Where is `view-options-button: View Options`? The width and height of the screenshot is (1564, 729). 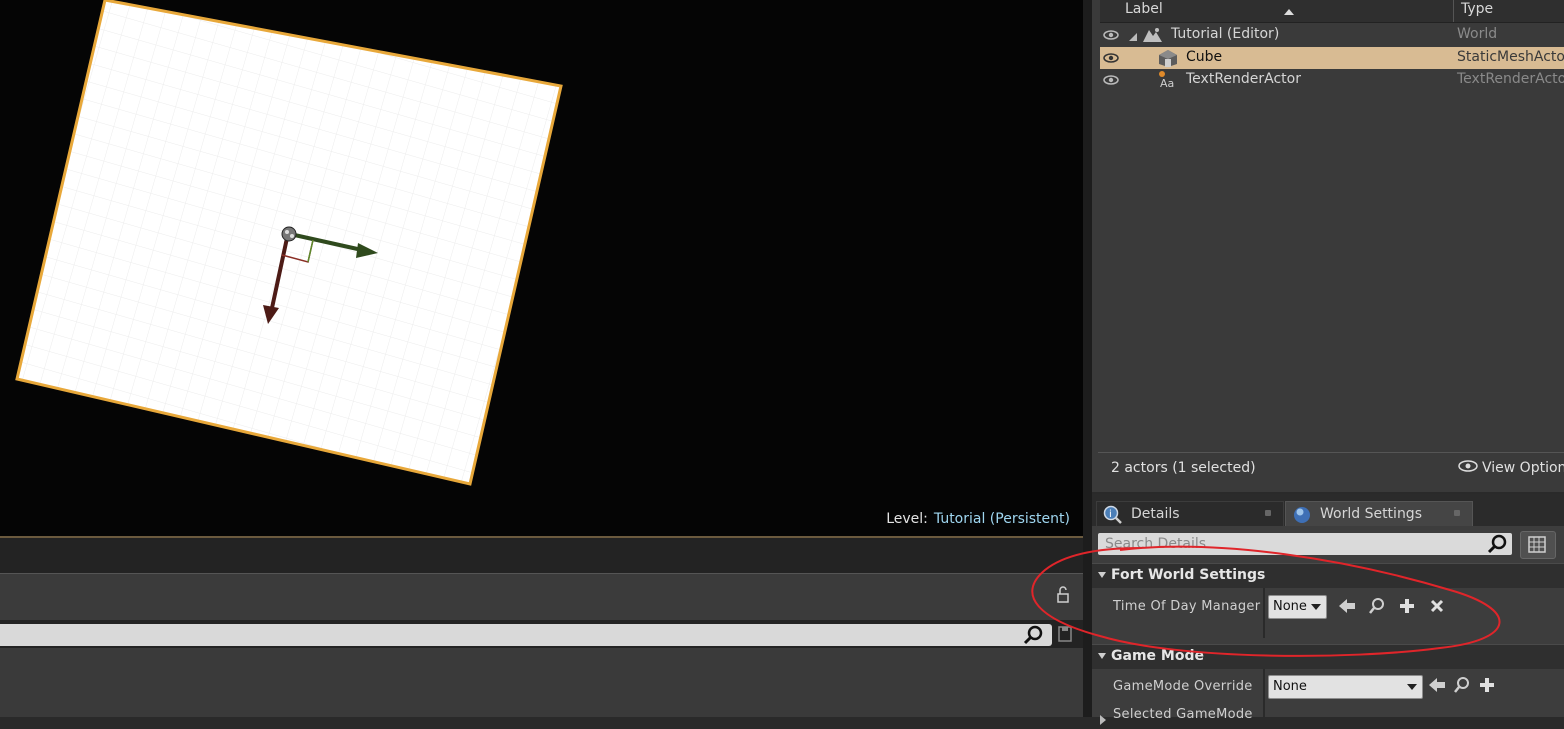
view-options-button: View Options is located at coordinates (1511, 468).